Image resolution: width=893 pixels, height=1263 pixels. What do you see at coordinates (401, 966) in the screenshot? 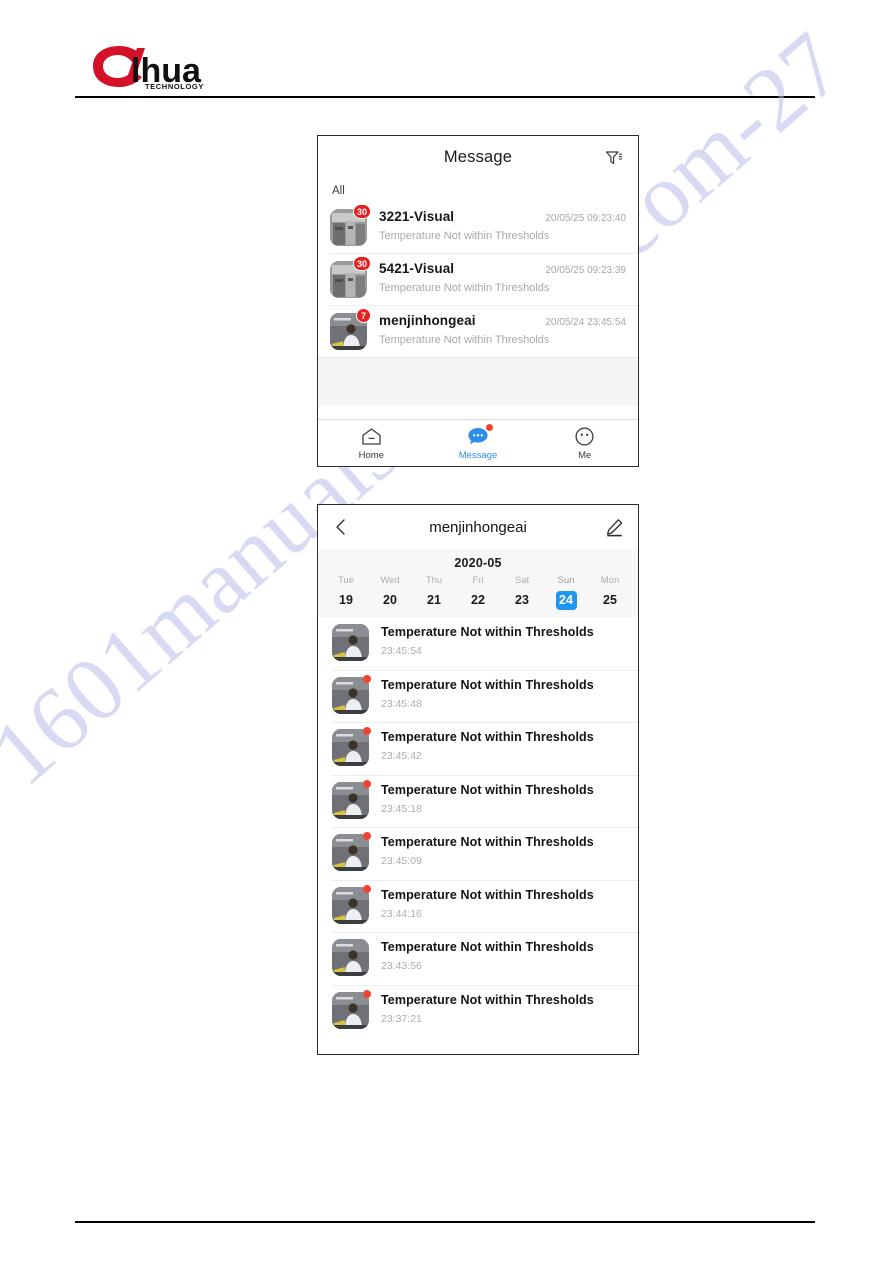
I see `event-time: 23:43:56` at bounding box center [401, 966].